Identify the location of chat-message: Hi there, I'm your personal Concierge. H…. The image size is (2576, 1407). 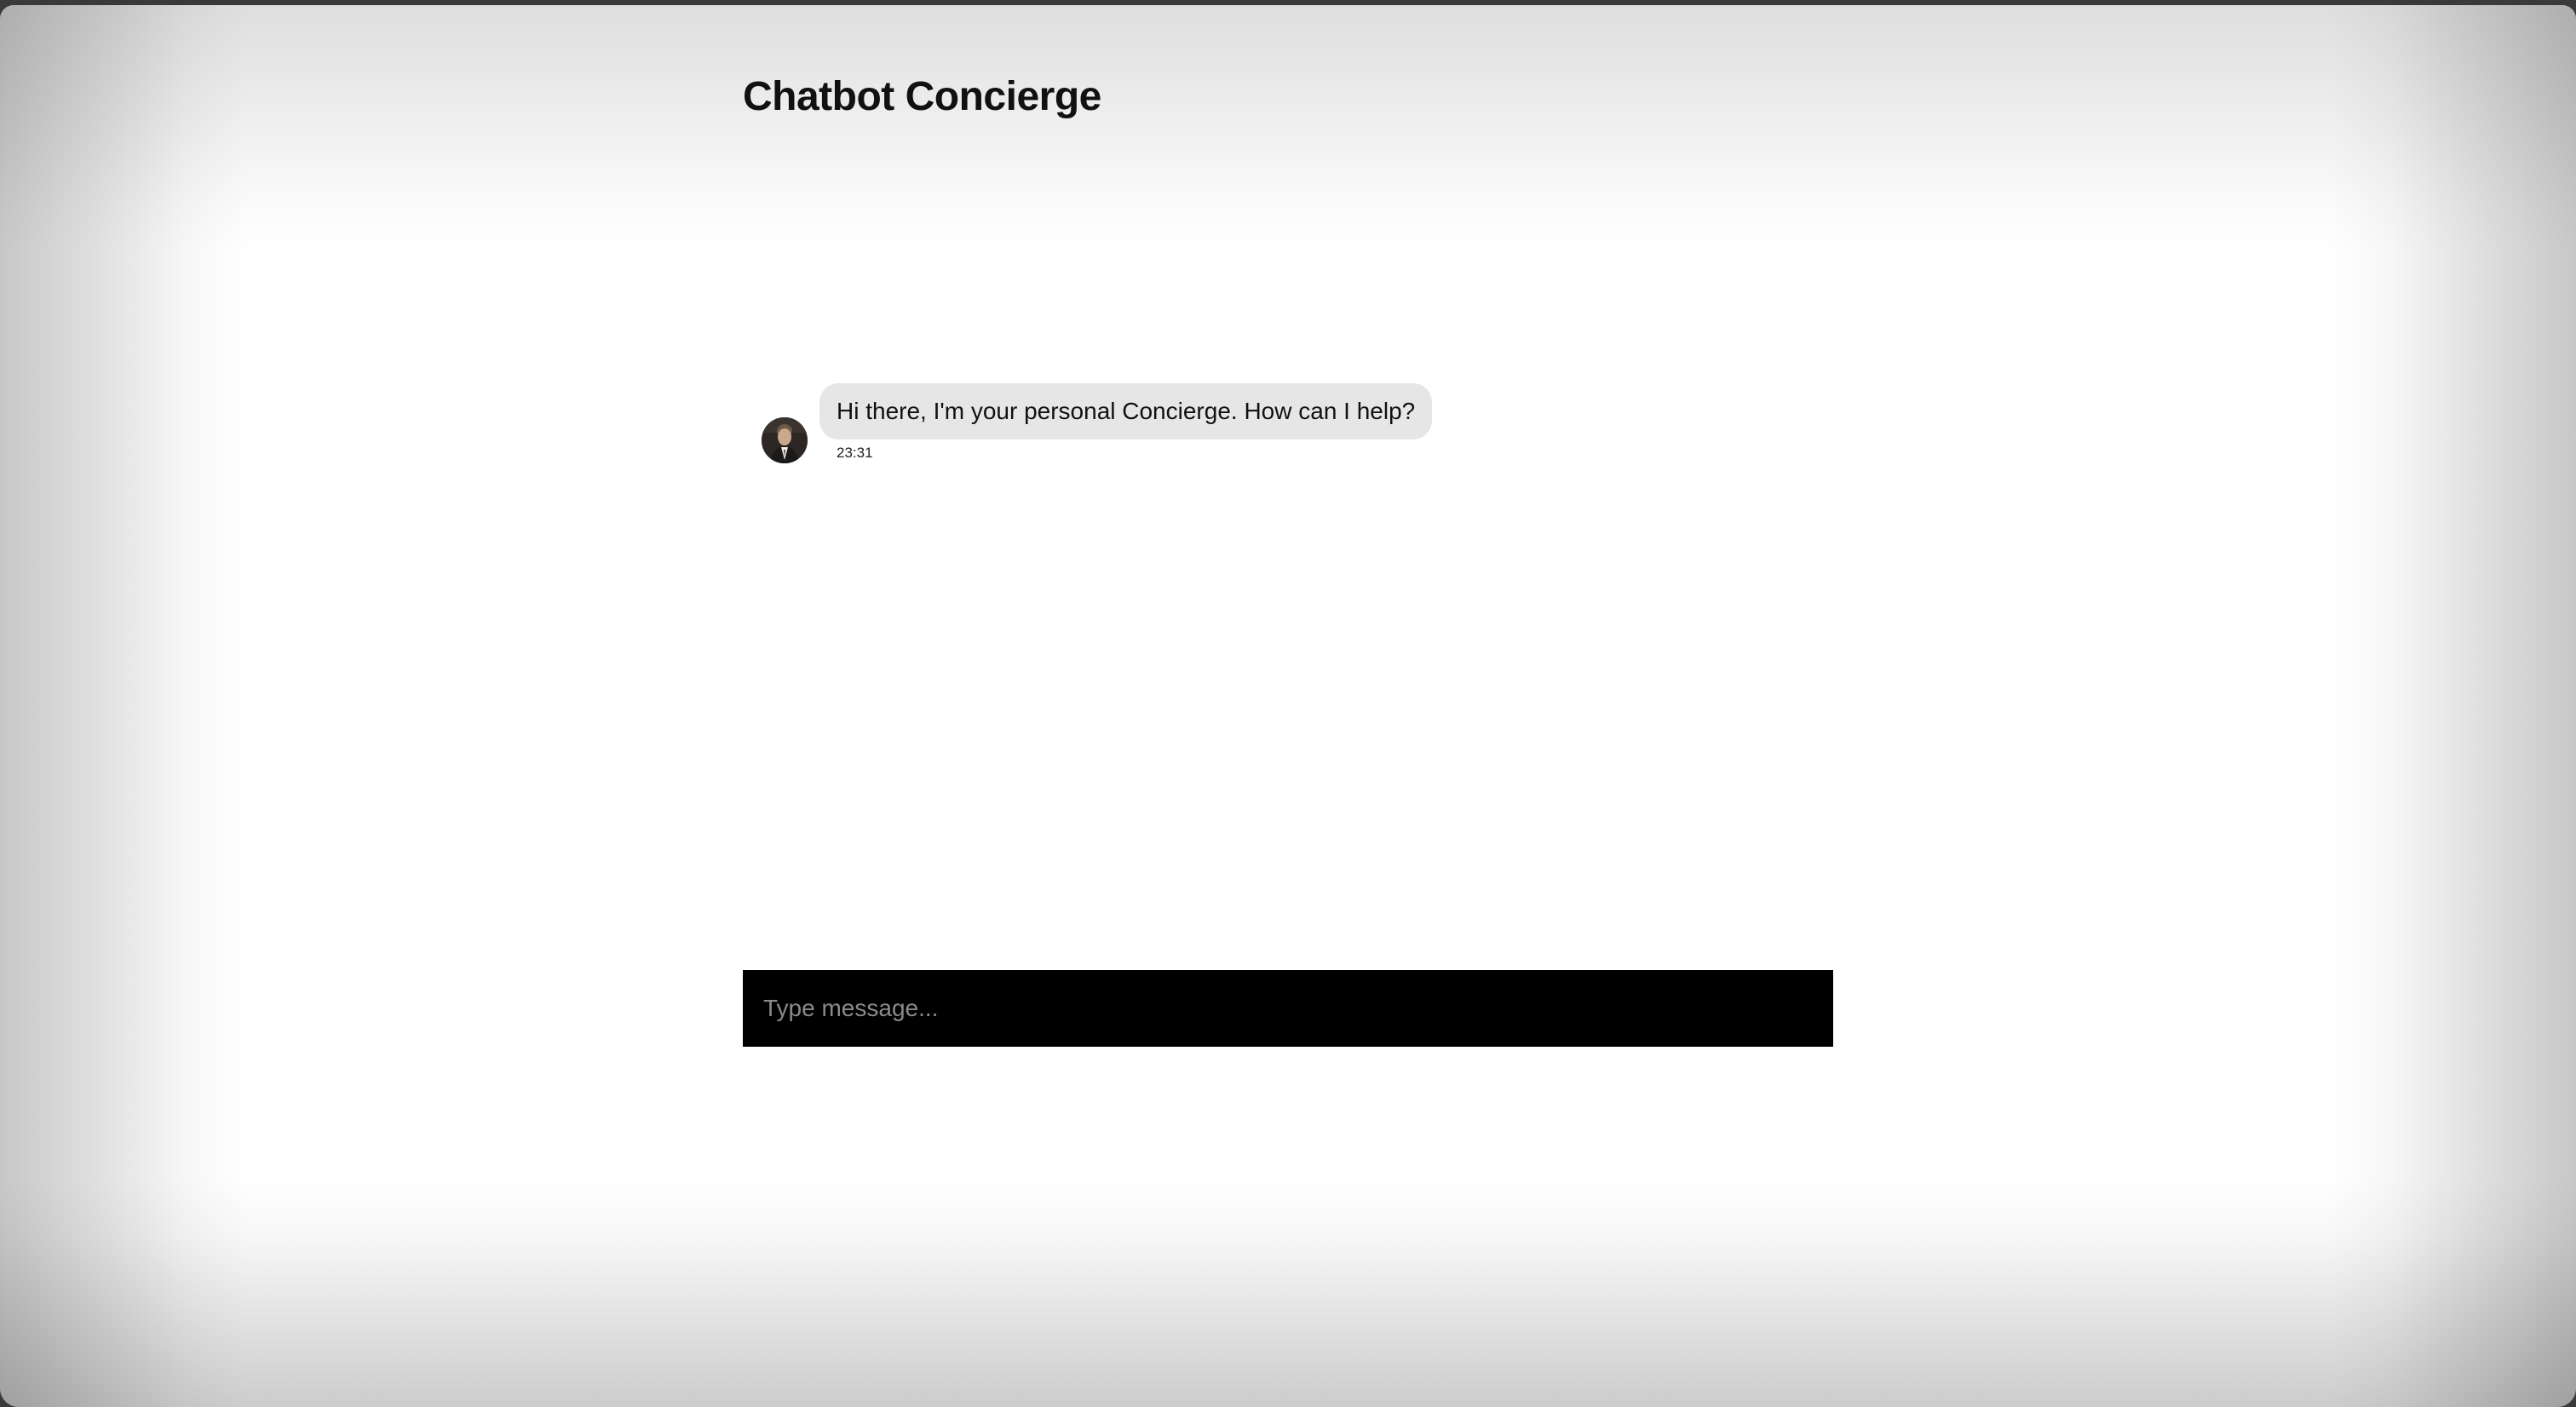
(1145, 425).